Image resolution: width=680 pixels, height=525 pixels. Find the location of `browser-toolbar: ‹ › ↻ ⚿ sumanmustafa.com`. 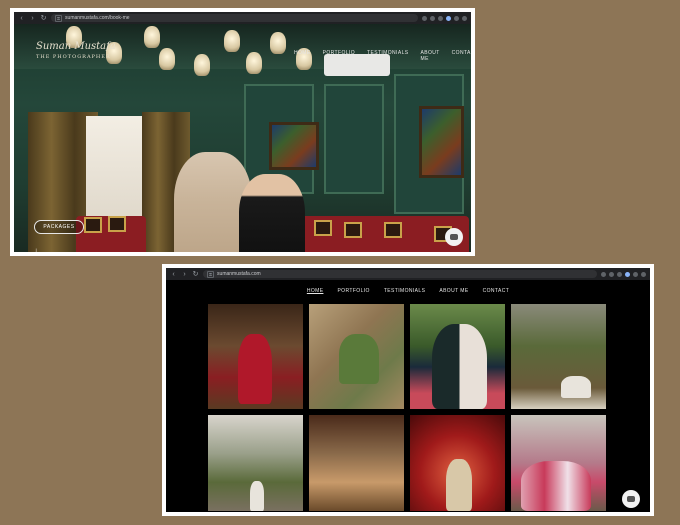

browser-toolbar: ‹ › ↻ ⚿ sumanmustafa.com is located at coordinates (408, 274).